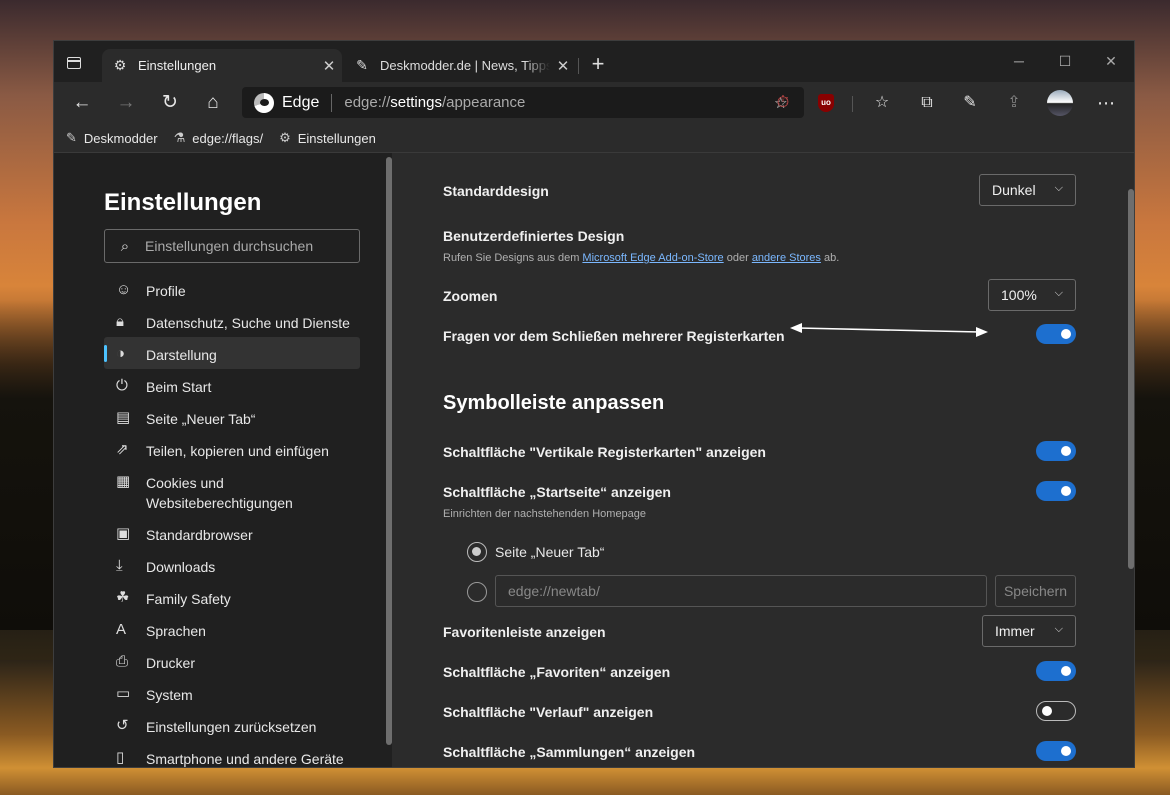 This screenshot has width=1170, height=795. I want to click on search-input: ⌕ Einstellungen durchsuchen, so click(232, 246).